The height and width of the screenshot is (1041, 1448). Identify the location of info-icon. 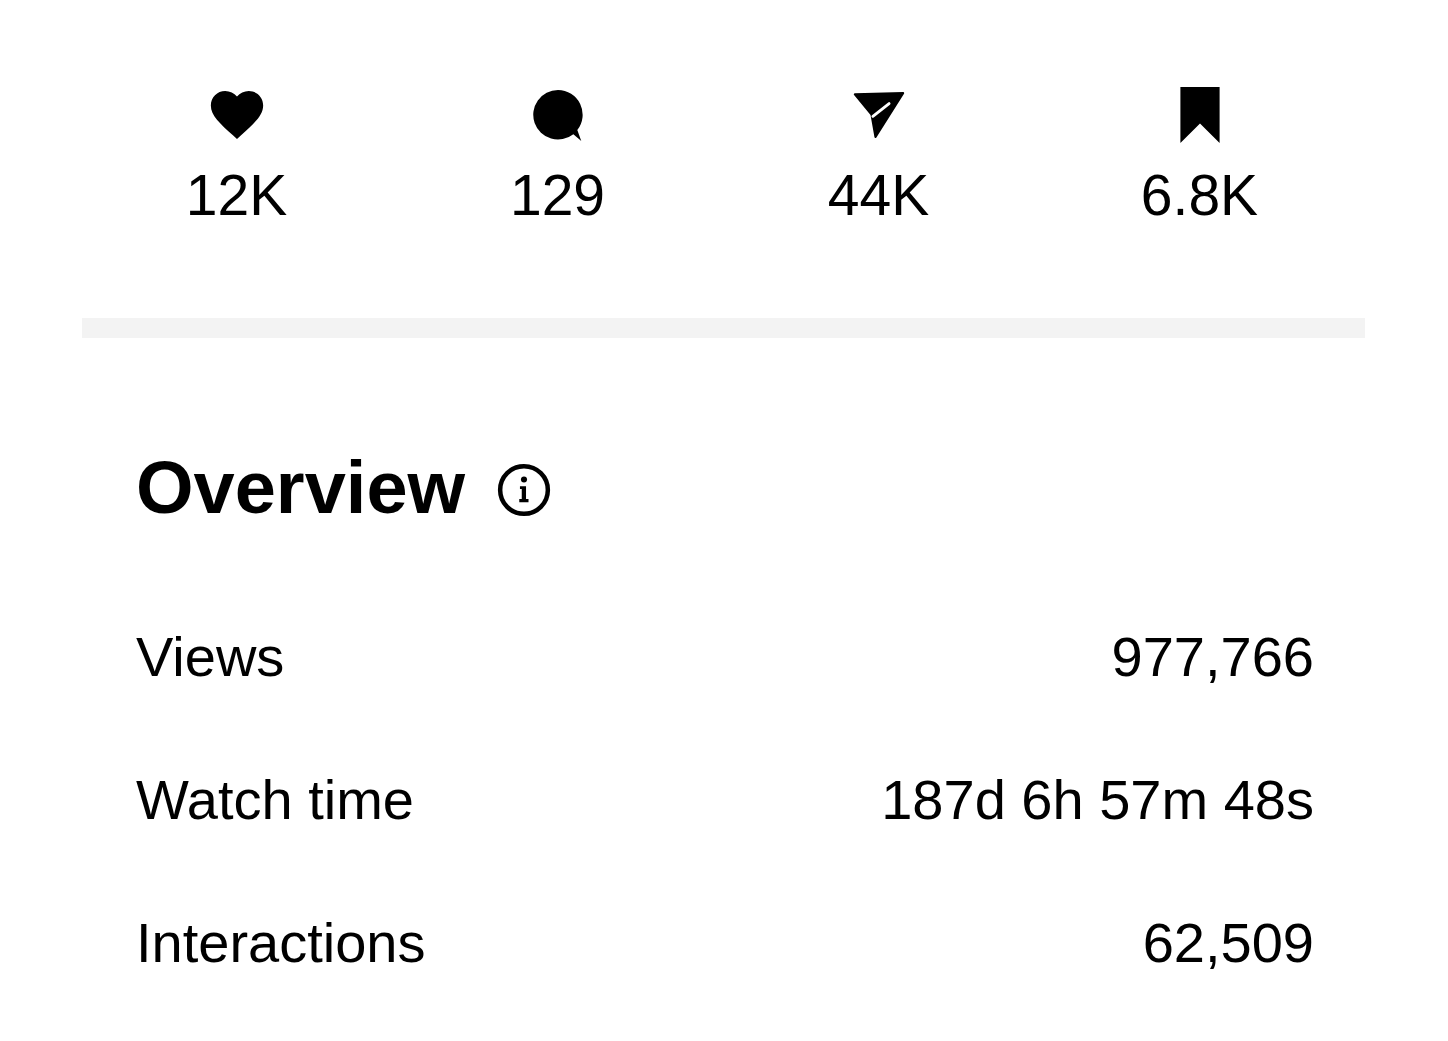
(524, 490).